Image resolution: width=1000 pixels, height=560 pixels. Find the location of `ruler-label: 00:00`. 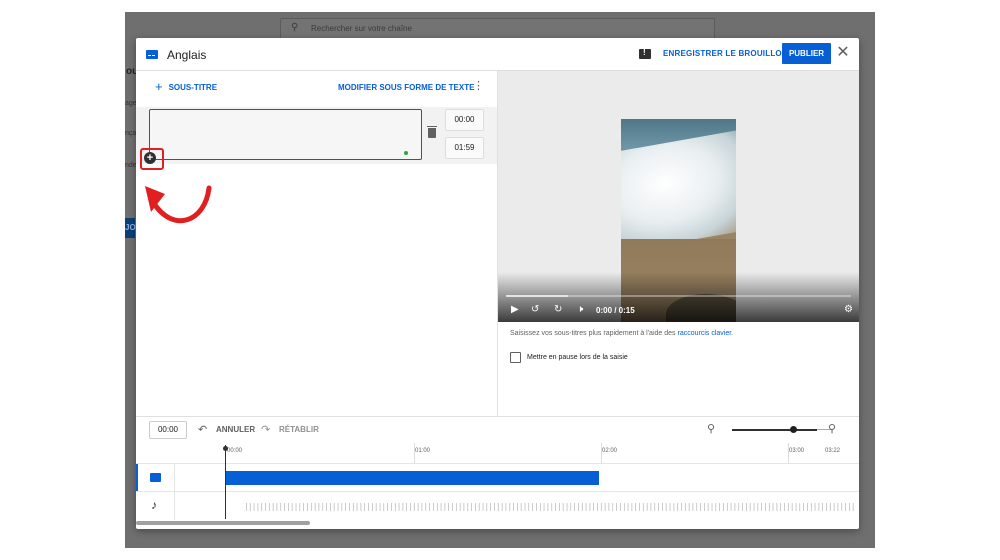

ruler-label: 00:00 is located at coordinates (235, 451).